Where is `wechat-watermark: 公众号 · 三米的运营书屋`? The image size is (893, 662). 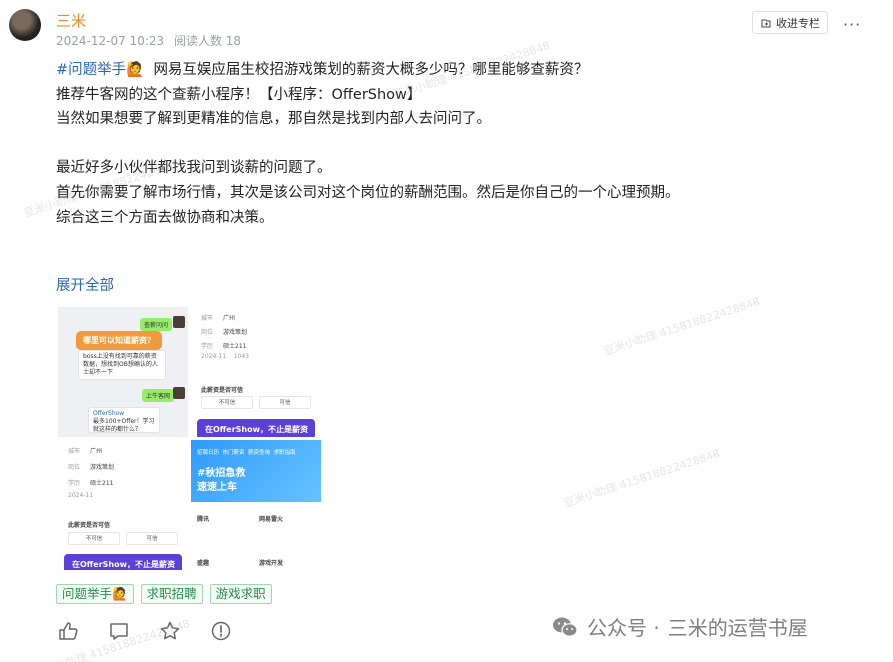 wechat-watermark: 公众号 · 三米的运营书屋 is located at coordinates (679, 626).